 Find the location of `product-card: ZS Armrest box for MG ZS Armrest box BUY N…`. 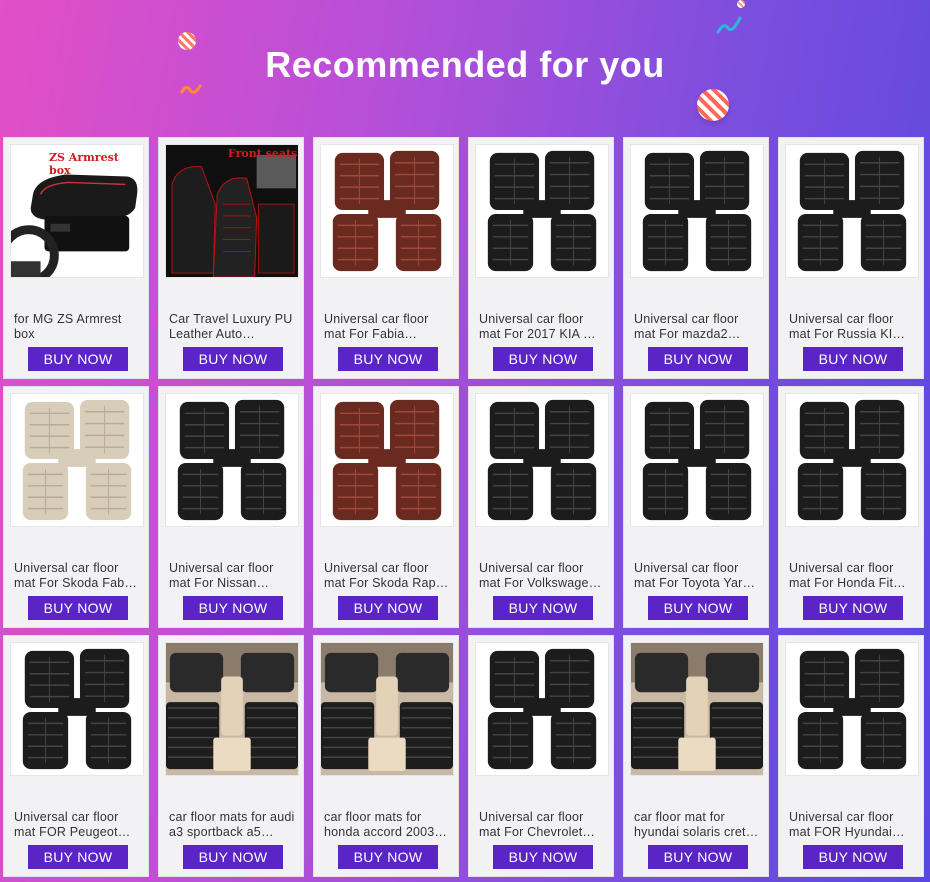

product-card: ZS Armrest box for MG ZS Armrest box BUY N… is located at coordinates (76, 258).